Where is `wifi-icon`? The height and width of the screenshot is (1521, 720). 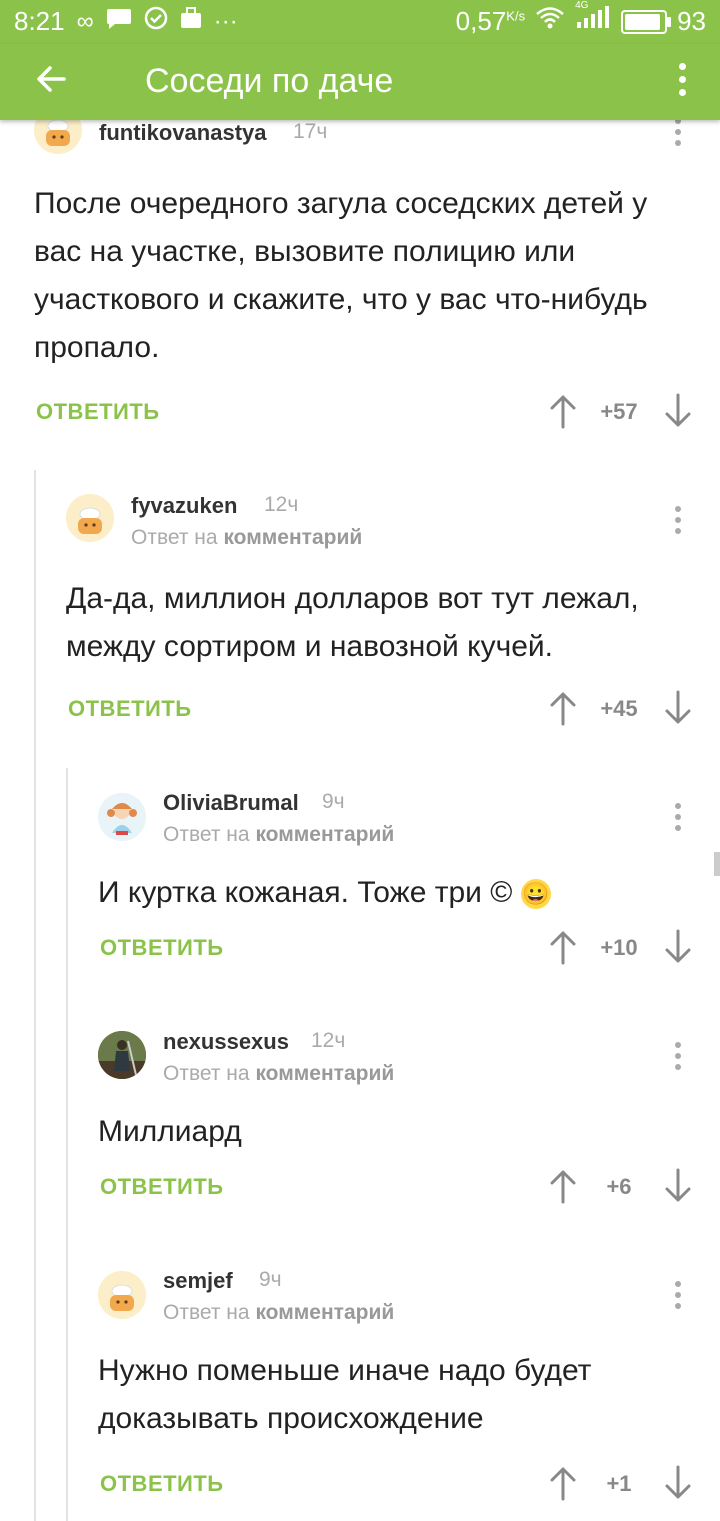
wifi-icon is located at coordinates (550, 21).